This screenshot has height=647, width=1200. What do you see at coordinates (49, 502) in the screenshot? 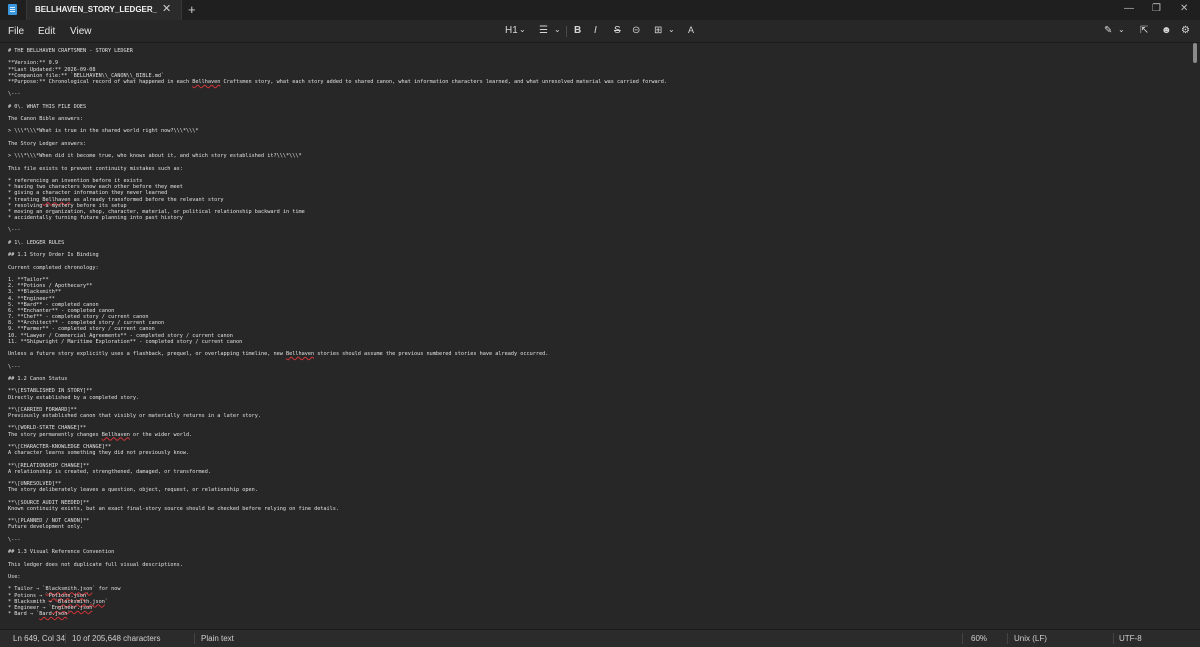
I see `line-text: **\[SOURCE AUDIT NEEDED]**` at bounding box center [49, 502].